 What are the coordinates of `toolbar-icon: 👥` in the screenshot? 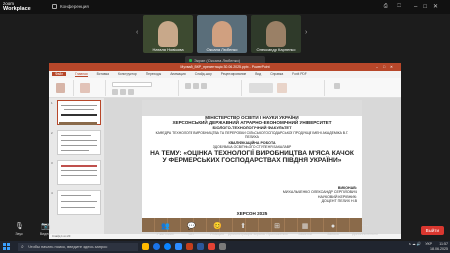 It's located at (165, 226).